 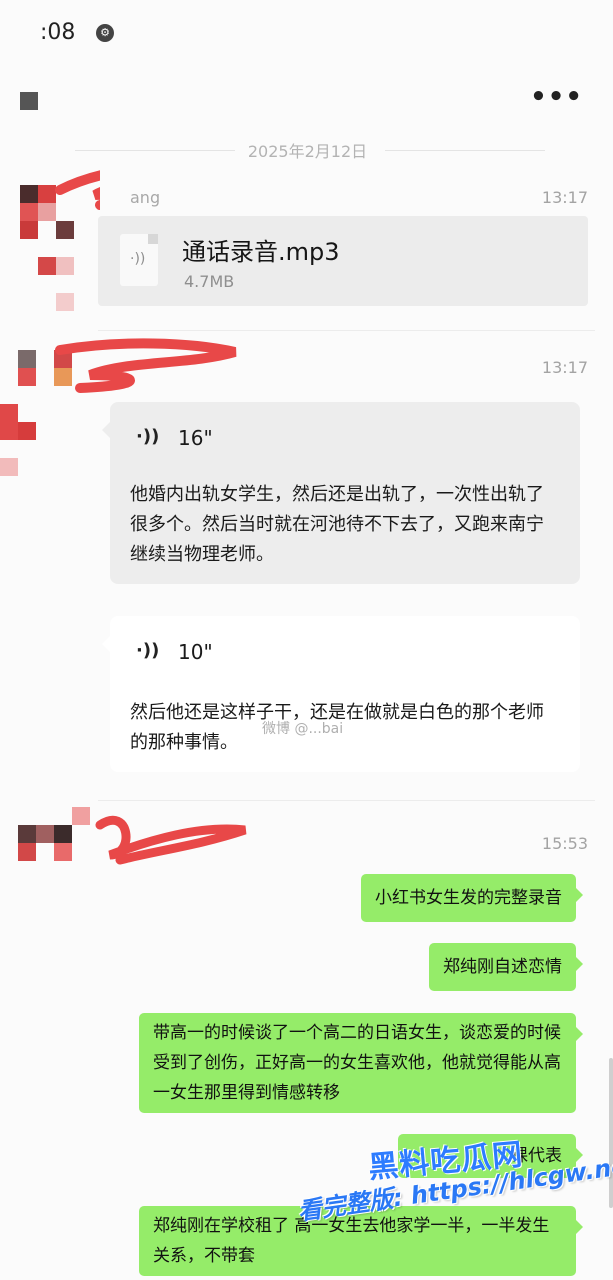 What do you see at coordinates (564, 367) in the screenshot?
I see `message-time-2: 13:17` at bounding box center [564, 367].